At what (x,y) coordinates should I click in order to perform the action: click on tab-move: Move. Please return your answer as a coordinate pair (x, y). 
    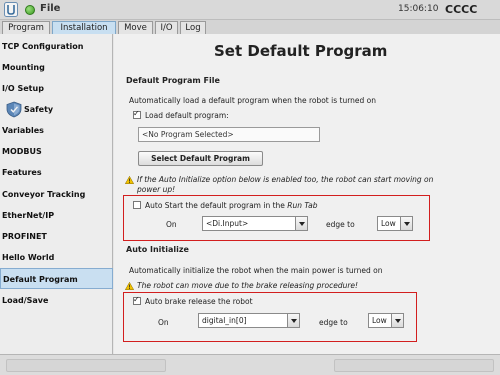
    Looking at the image, I should click on (135, 27).